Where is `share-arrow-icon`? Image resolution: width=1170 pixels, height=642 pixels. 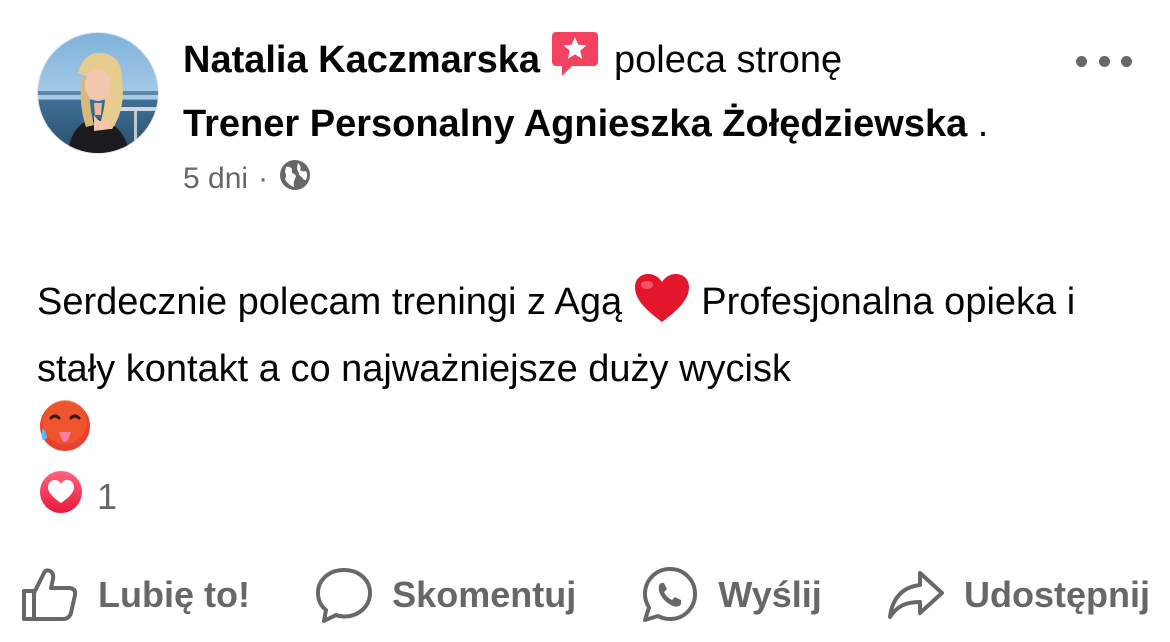 share-arrow-icon is located at coordinates (916, 595).